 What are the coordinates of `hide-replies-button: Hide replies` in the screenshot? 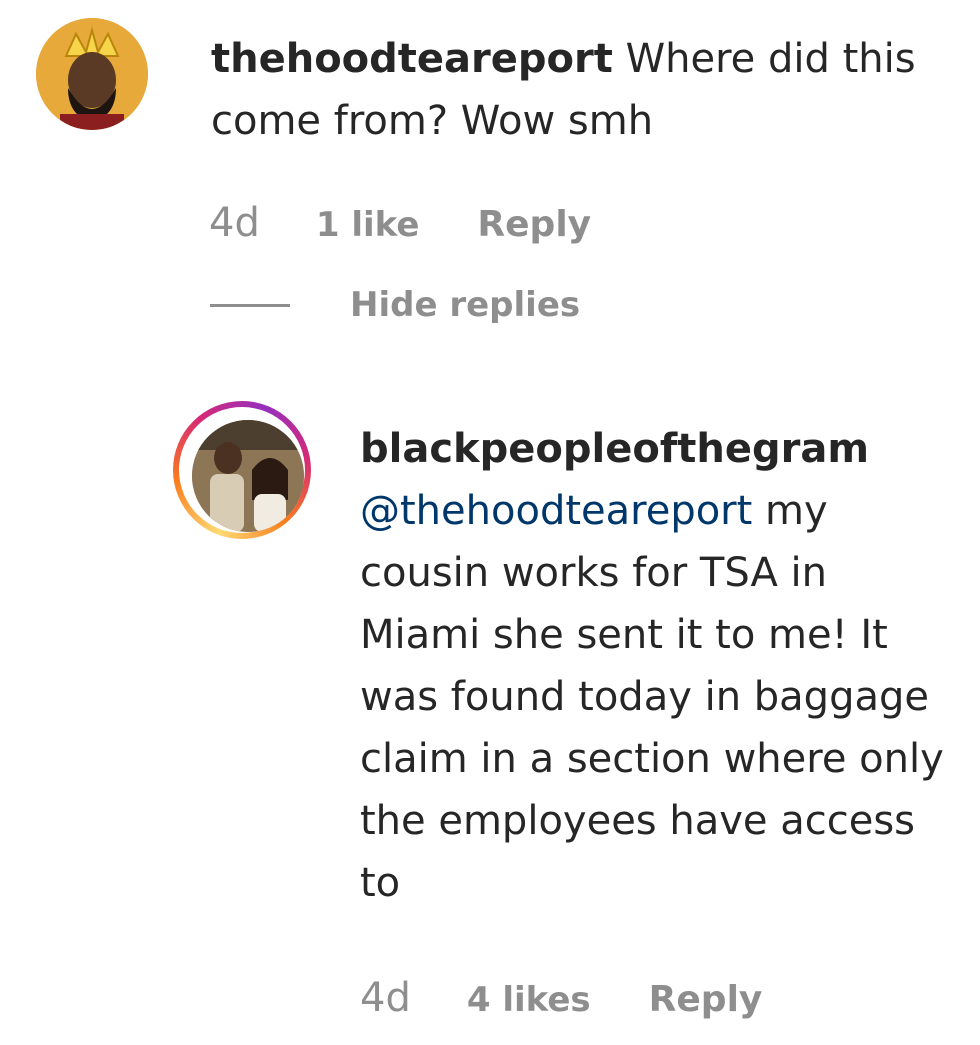 It's located at (395, 305).